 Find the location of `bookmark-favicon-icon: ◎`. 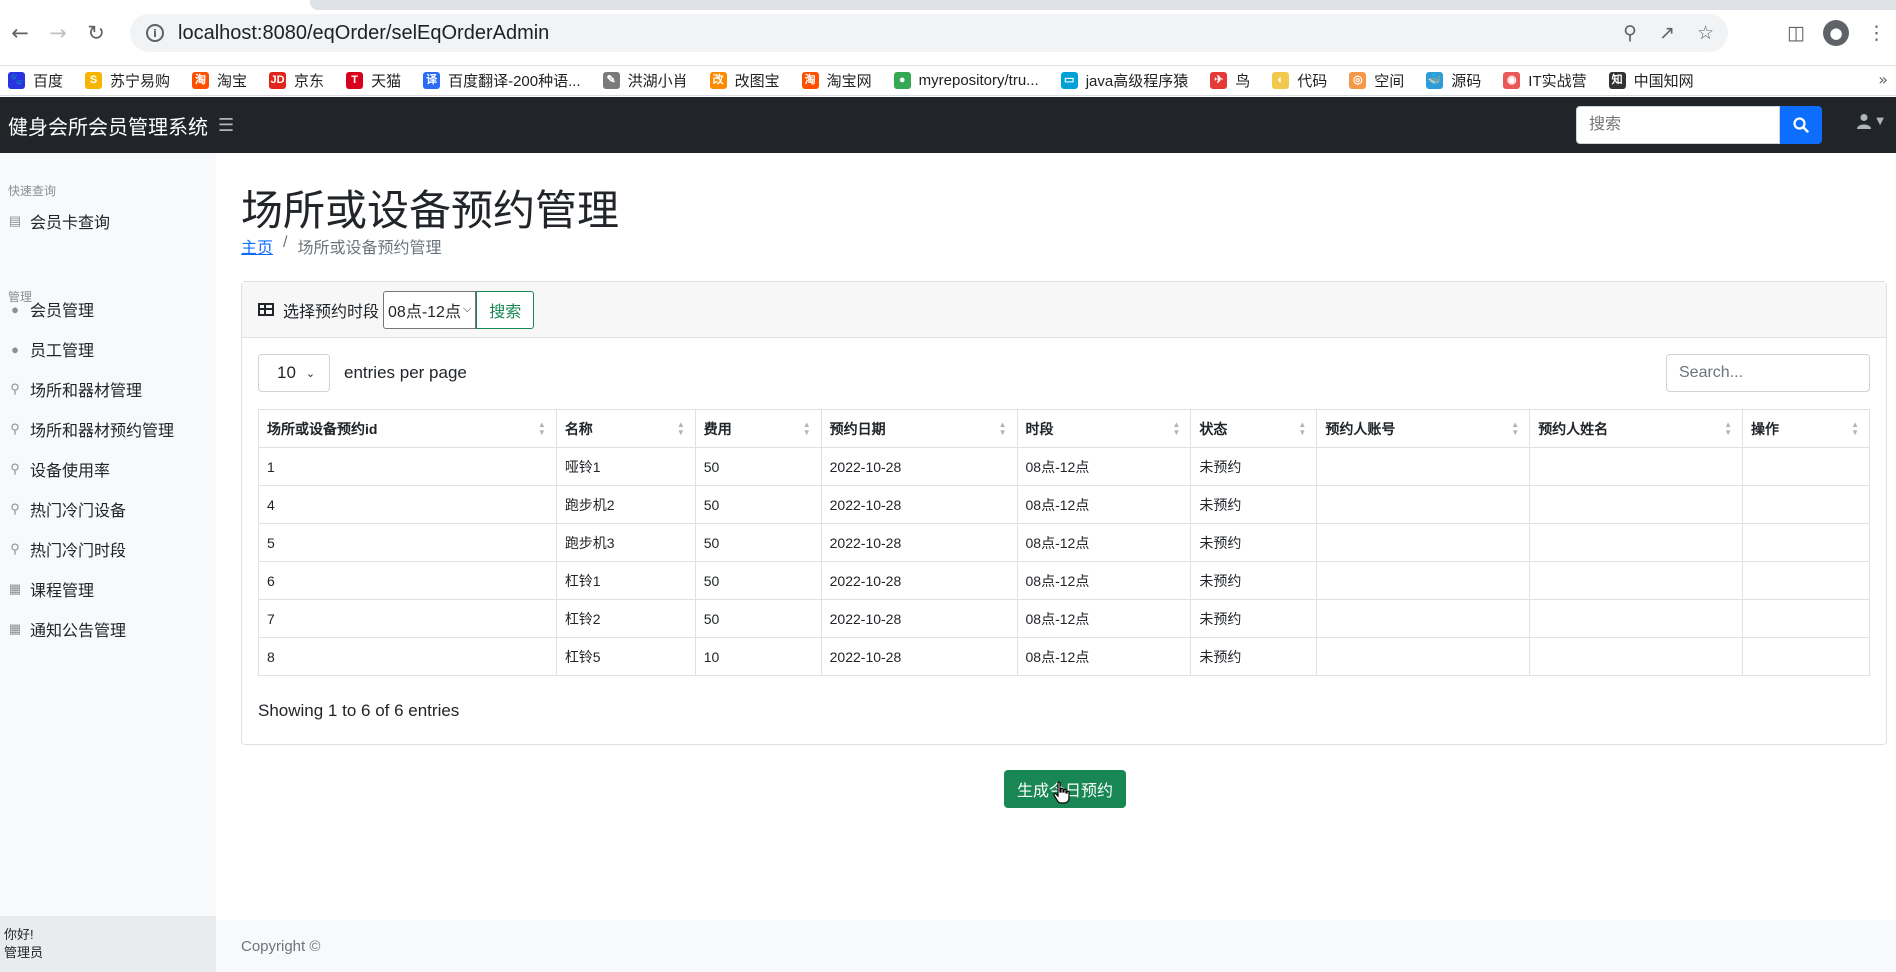

bookmark-favicon-icon: ◎ is located at coordinates (1358, 80).